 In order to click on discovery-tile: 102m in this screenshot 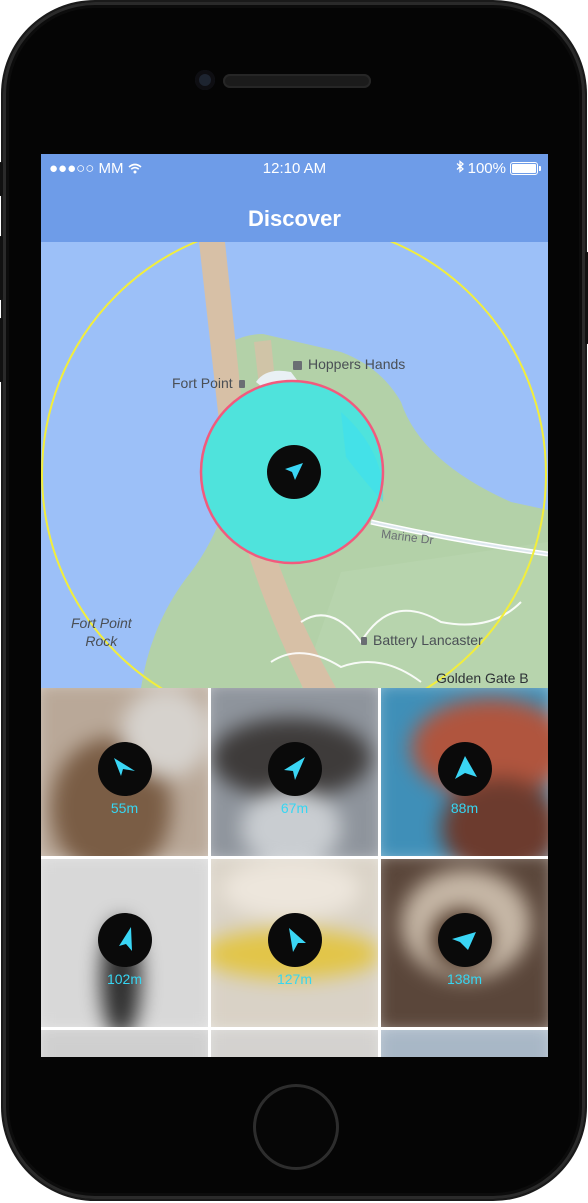, I will do `click(124, 943)`.